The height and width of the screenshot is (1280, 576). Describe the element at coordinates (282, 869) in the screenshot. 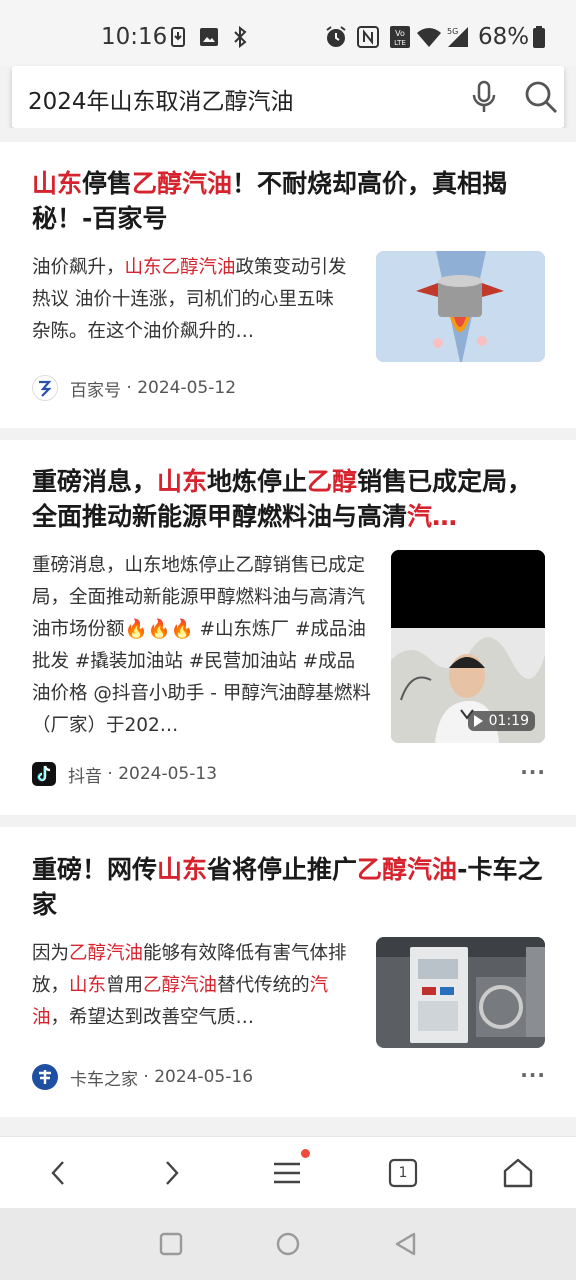

I see `title-text: 省将停止推广` at that location.